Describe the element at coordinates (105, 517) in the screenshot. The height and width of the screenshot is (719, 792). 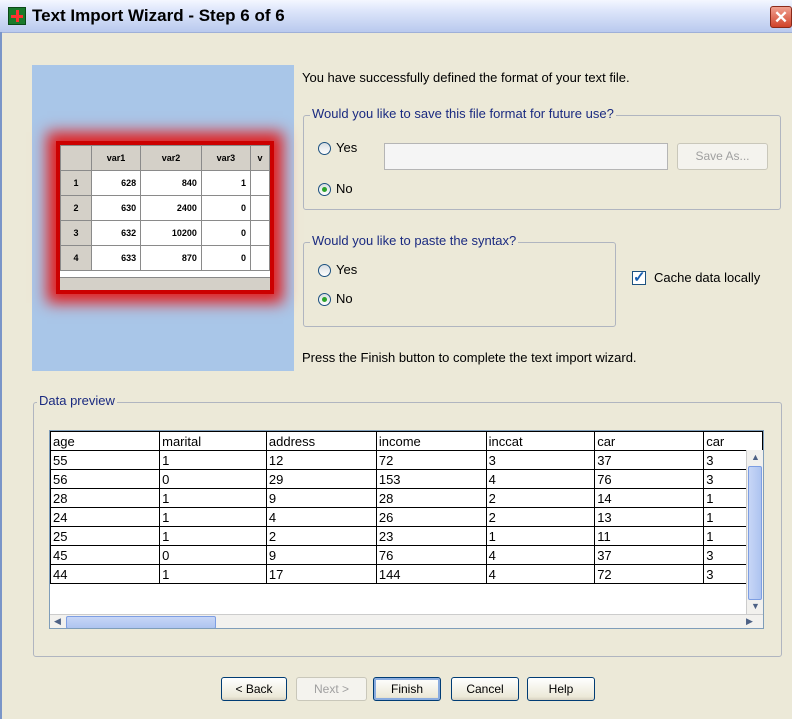
I see `table-cell: 24` at that location.